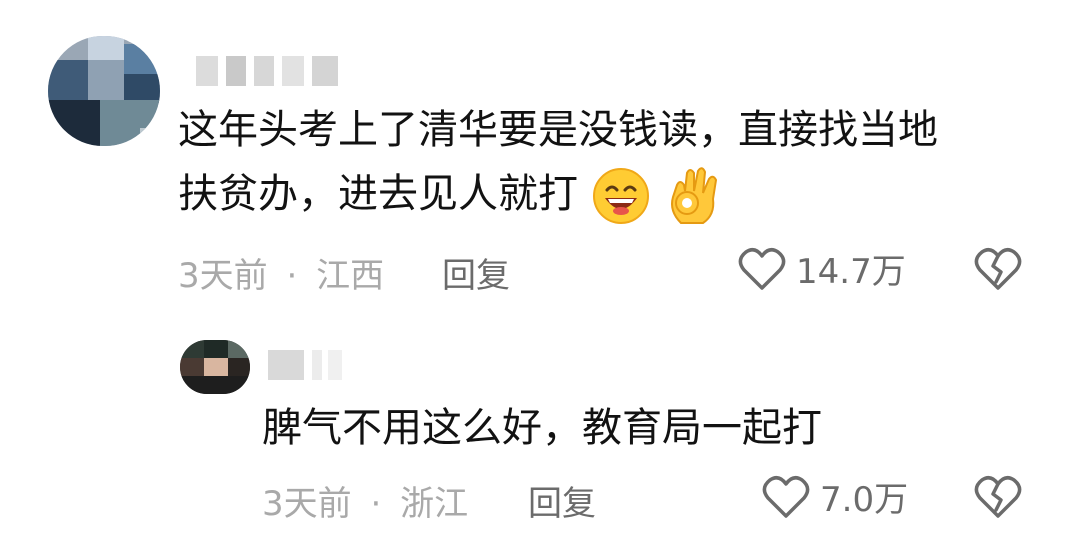 The height and width of the screenshot is (551, 1080). I want to click on comment-location: 浙江, so click(434, 504).